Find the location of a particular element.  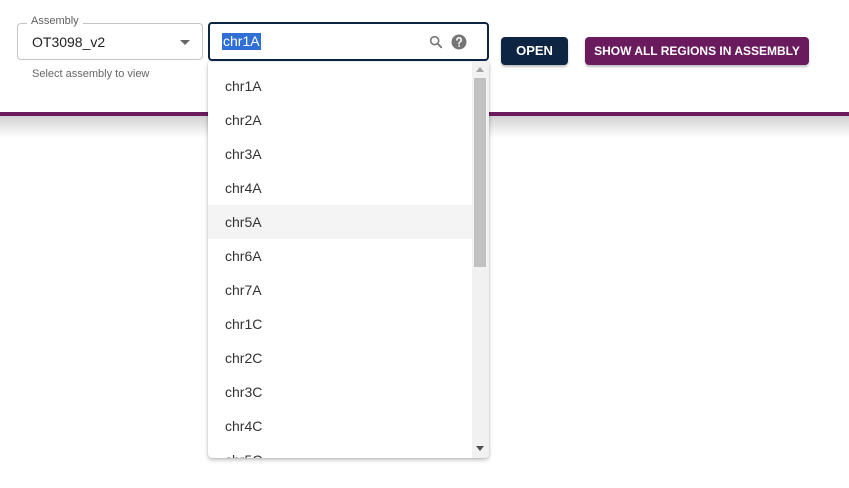

assembly-helper-text: Select assembly to view is located at coordinates (91, 74).